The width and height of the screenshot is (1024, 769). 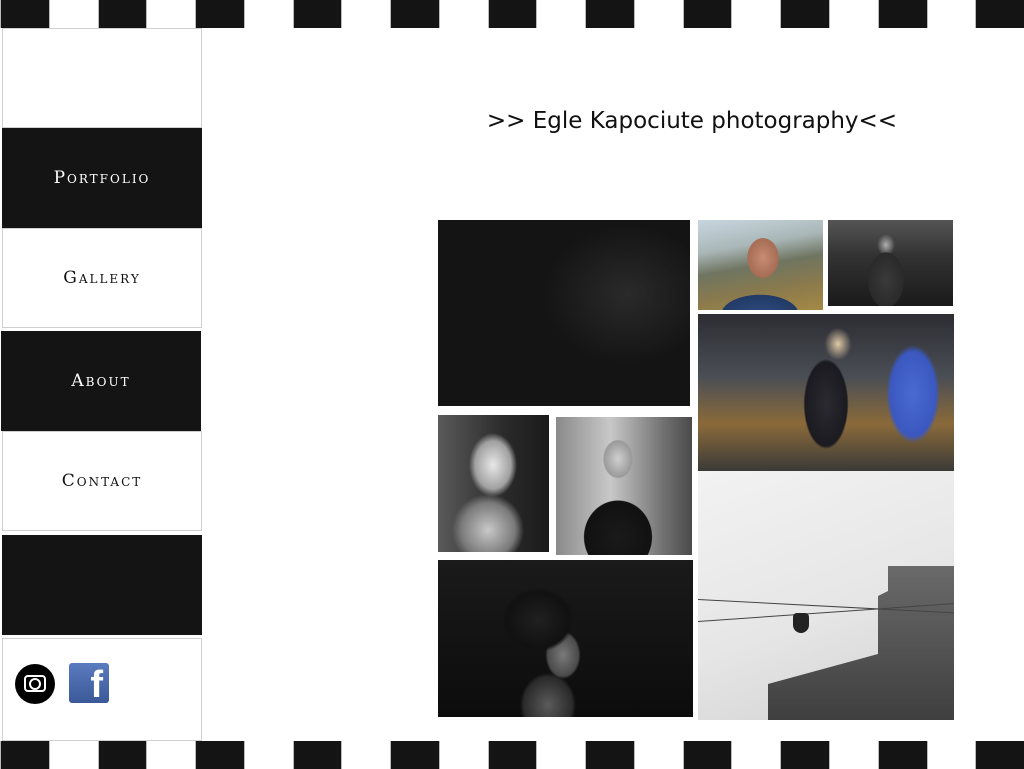 I want to click on camera-lens-shape, so click(x=35, y=684).